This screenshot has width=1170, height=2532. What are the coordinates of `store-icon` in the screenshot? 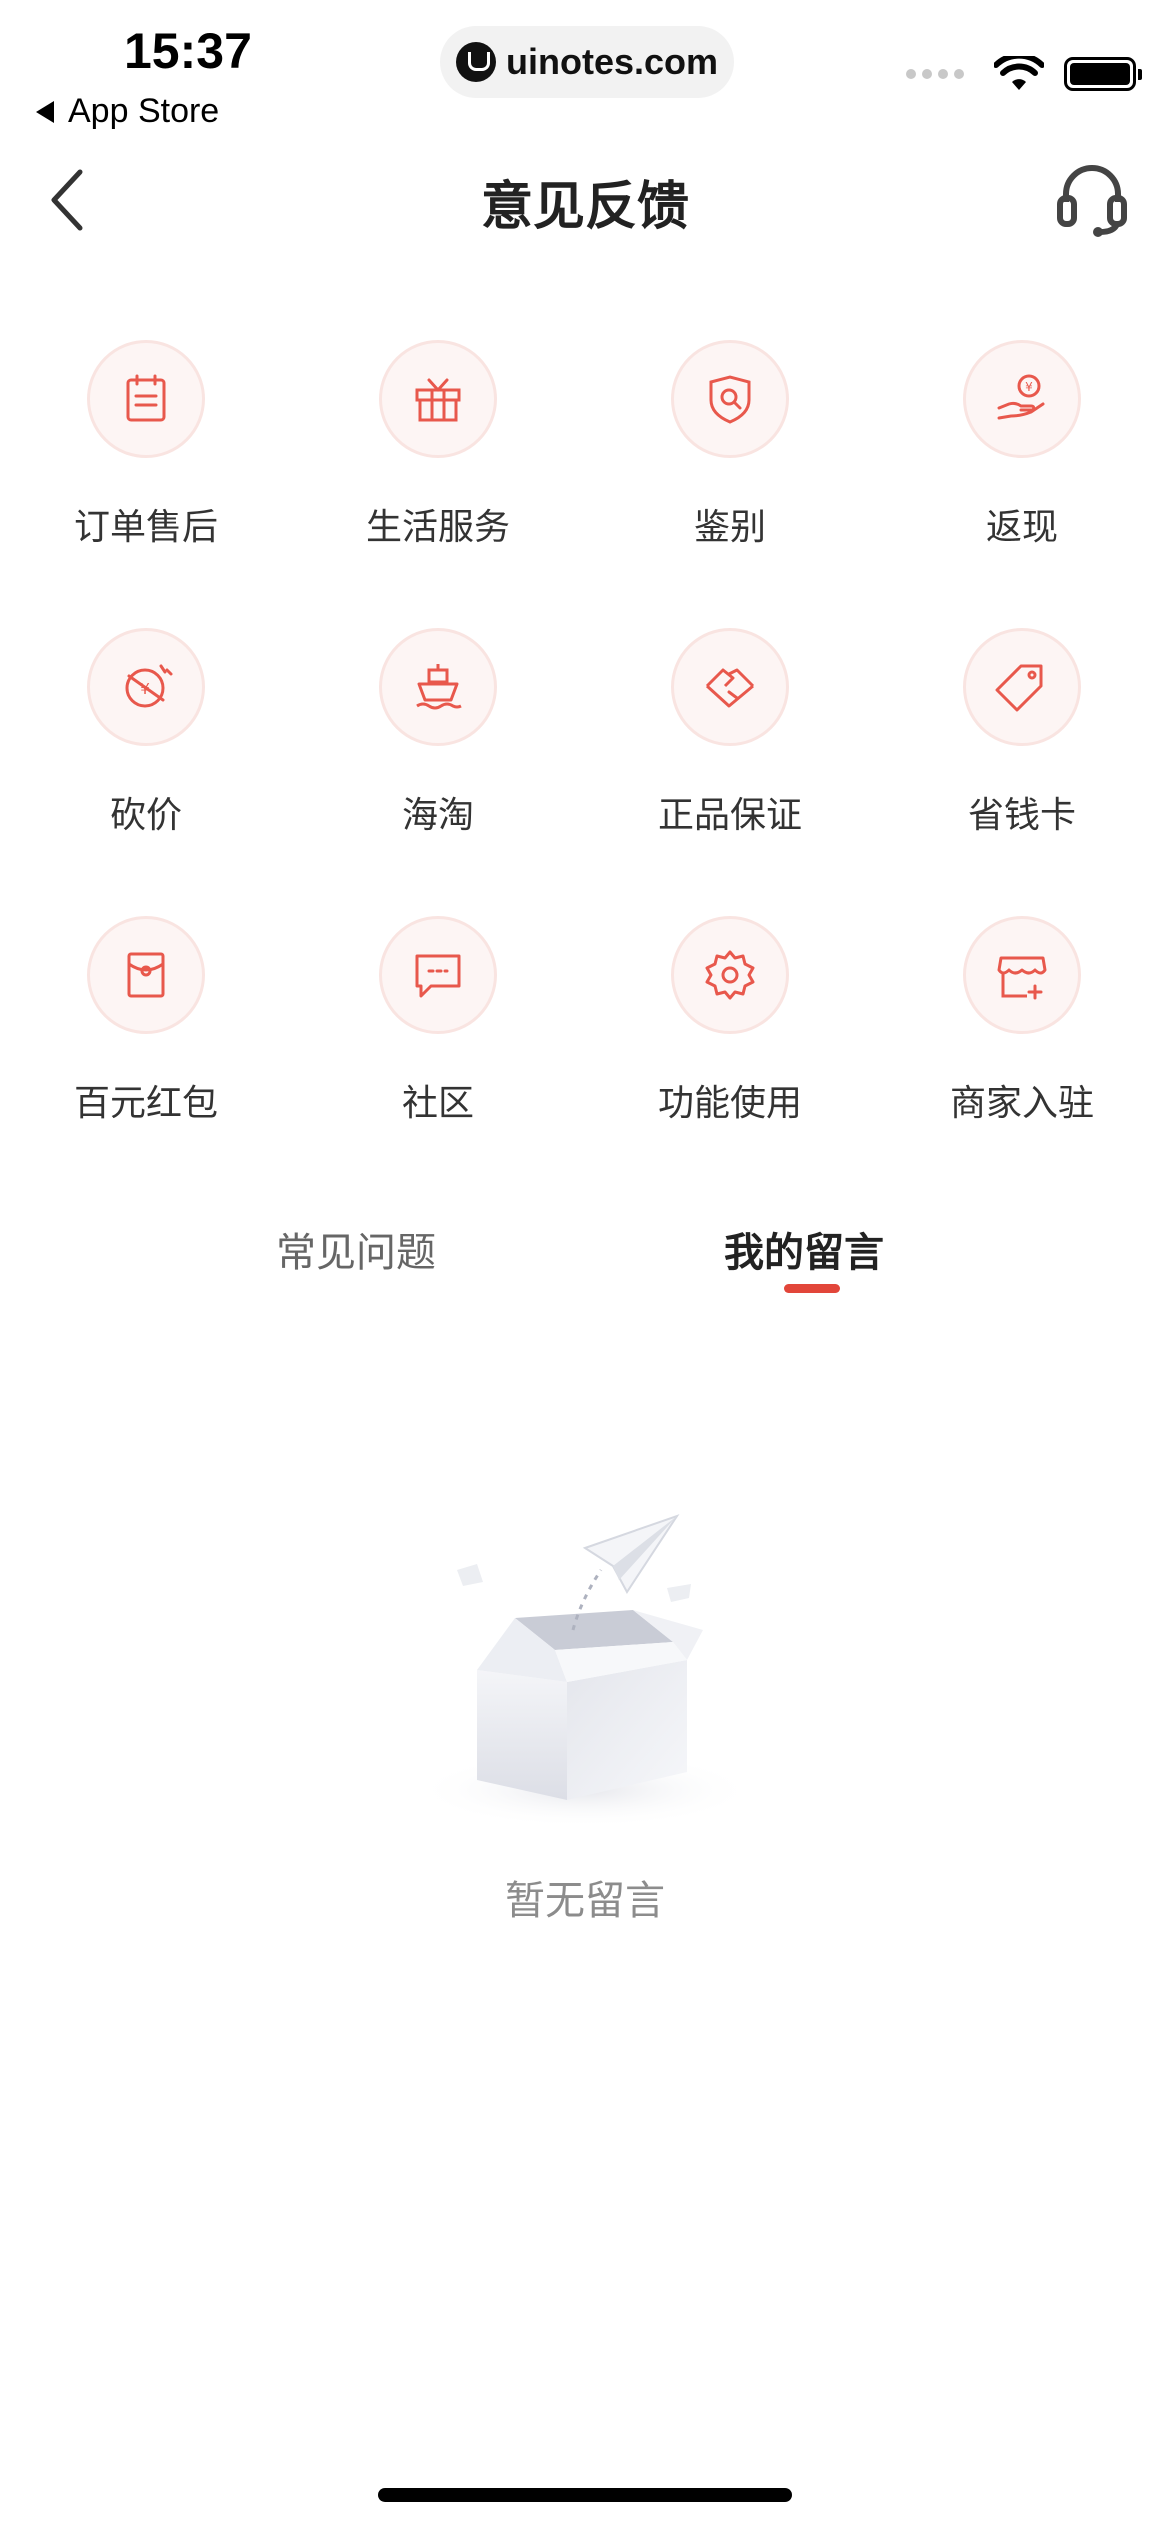 It's located at (1022, 978).